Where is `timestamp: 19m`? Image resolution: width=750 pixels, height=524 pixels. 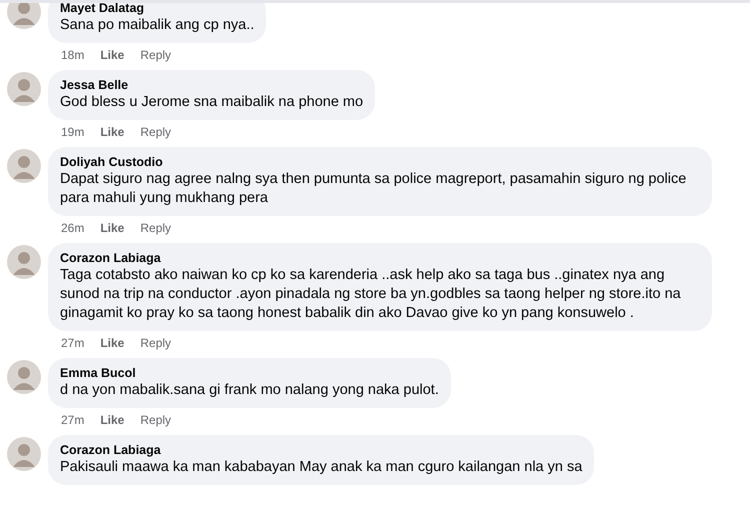
timestamp: 19m is located at coordinates (72, 132).